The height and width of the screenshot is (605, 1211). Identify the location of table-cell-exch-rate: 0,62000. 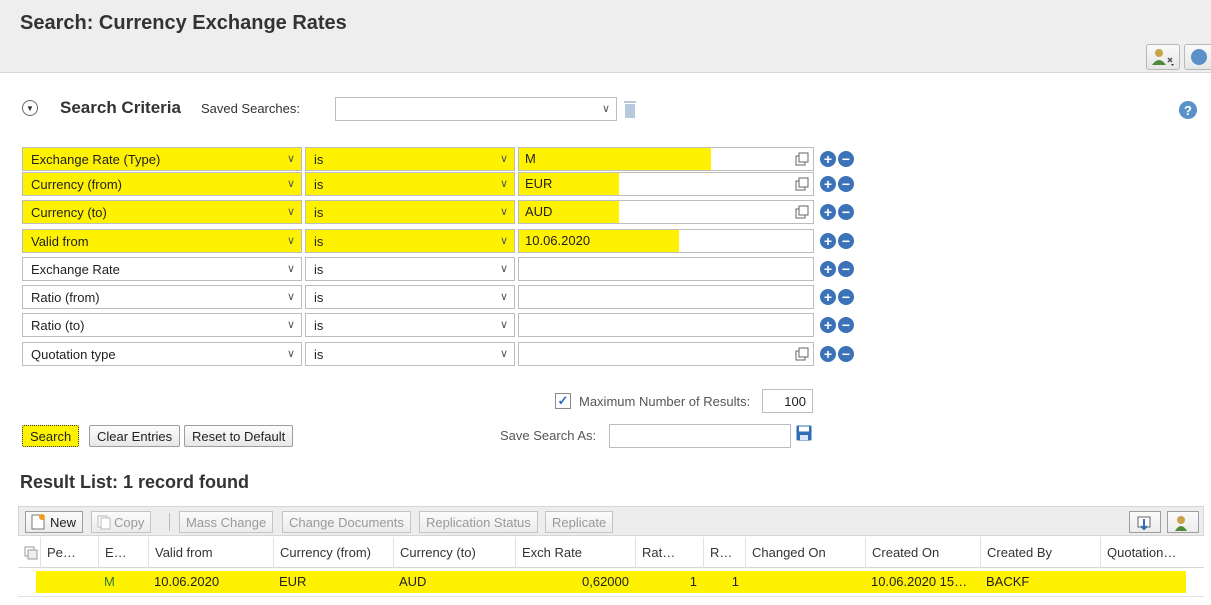
(605, 581).